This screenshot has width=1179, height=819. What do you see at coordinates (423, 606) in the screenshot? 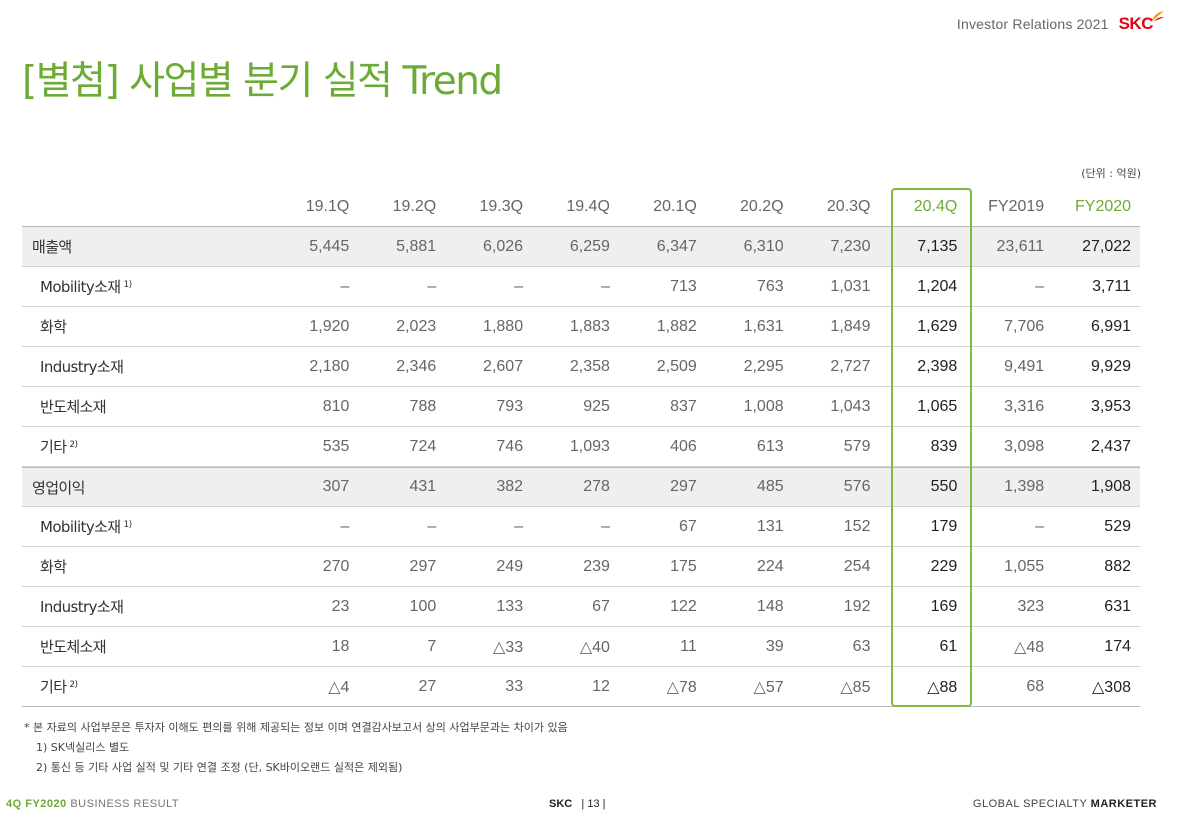
I see `table-cell: 100` at bounding box center [423, 606].